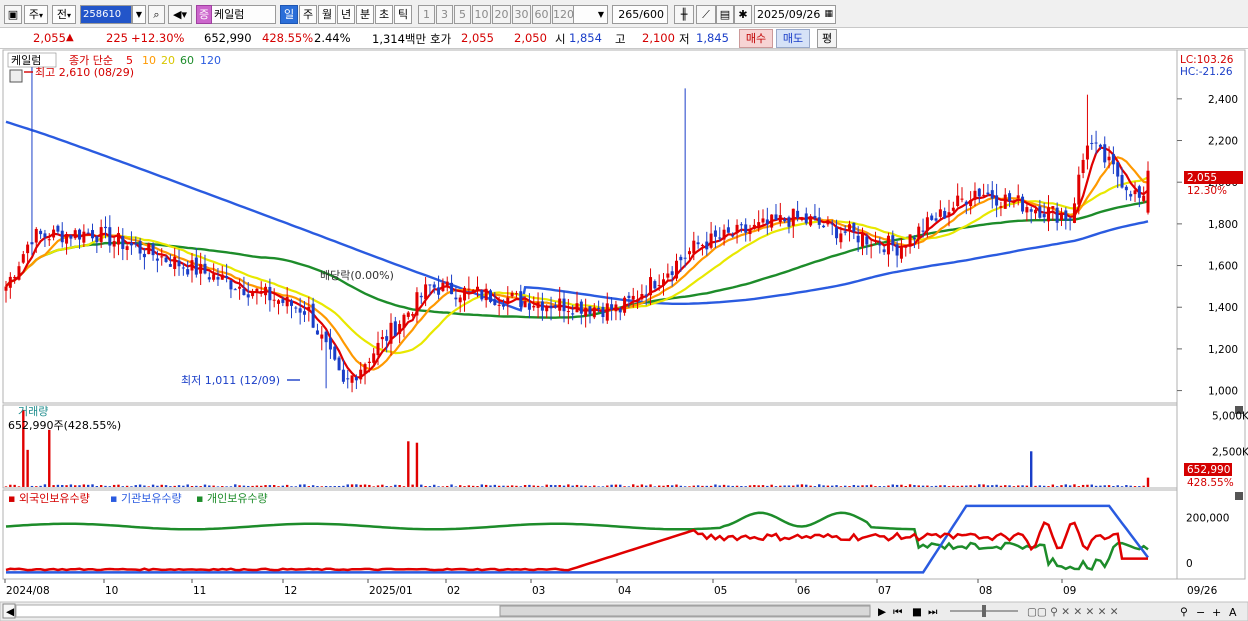 The width and height of the screenshot is (1248, 621). I want to click on stock-code-input: 258610, so click(106, 14).